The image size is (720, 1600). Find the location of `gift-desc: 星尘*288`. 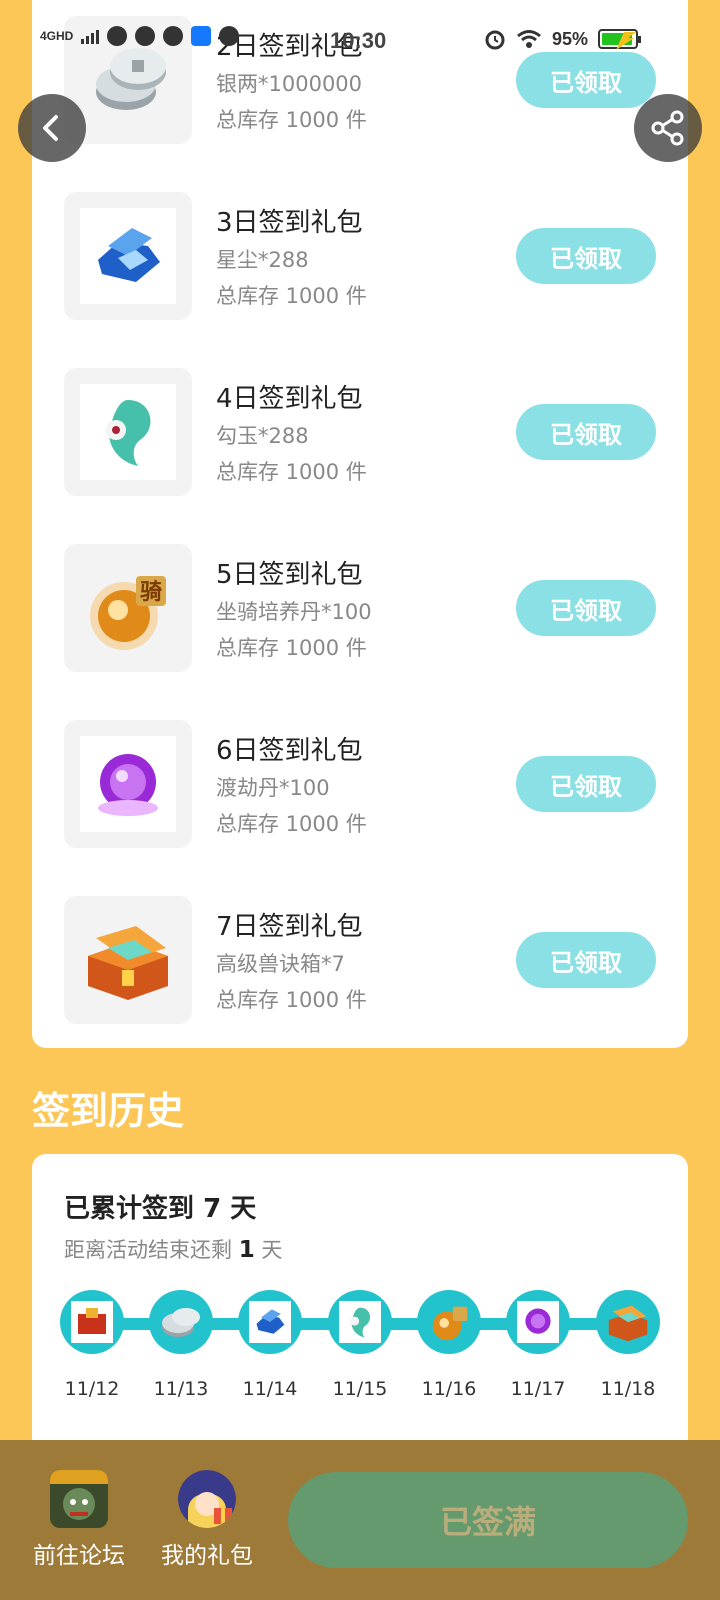

gift-desc: 星尘*288 is located at coordinates (262, 260).